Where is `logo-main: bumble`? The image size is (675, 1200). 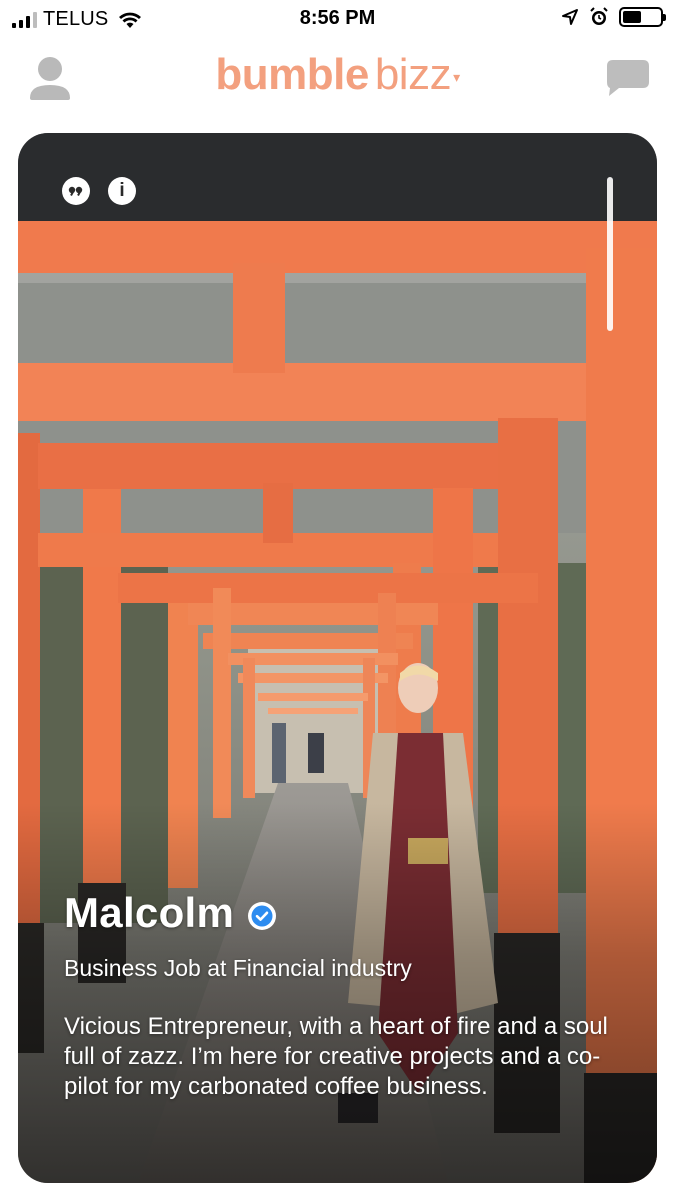 logo-main: bumble is located at coordinates (292, 74).